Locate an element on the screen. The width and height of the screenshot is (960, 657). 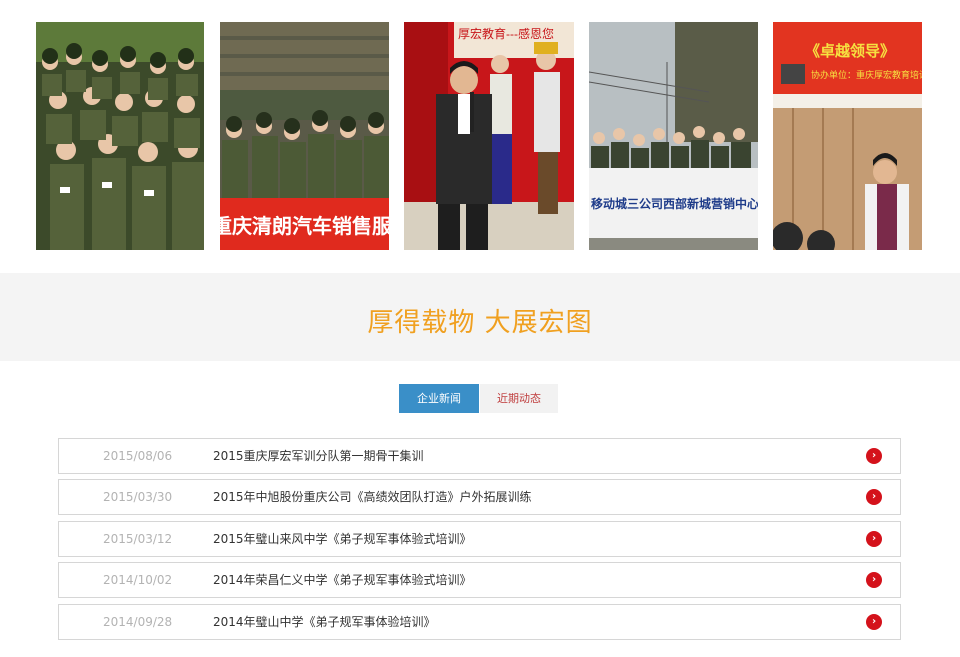
news-item: 2015/08/06 2015重庆厚宏军训分队第一期骨干集训 › is located at coordinates (479, 456).